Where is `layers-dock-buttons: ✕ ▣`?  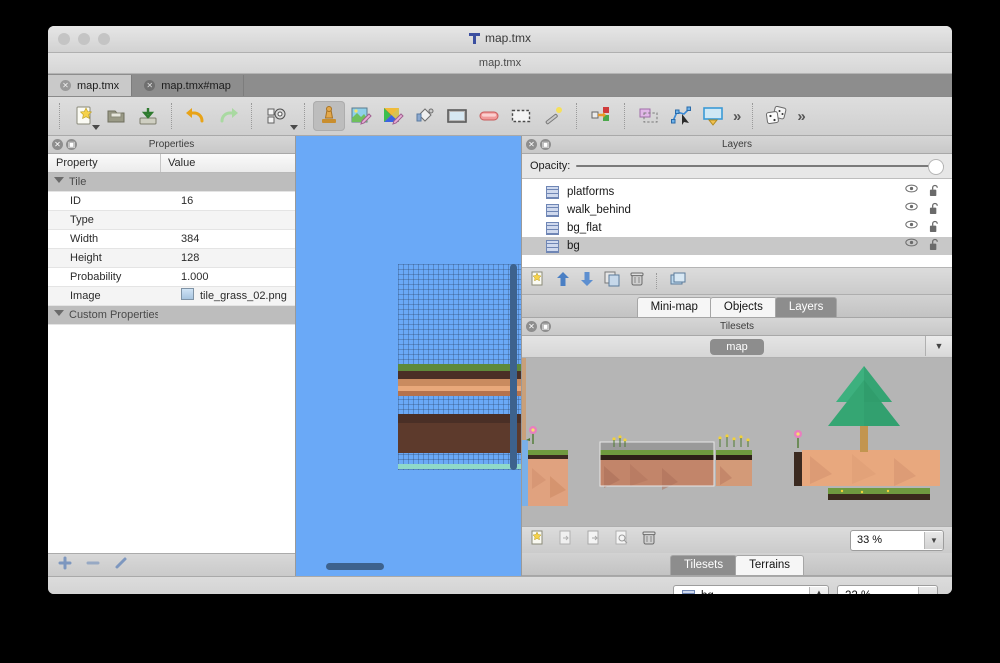 layers-dock-buttons: ✕ ▣ is located at coordinates (538, 144).